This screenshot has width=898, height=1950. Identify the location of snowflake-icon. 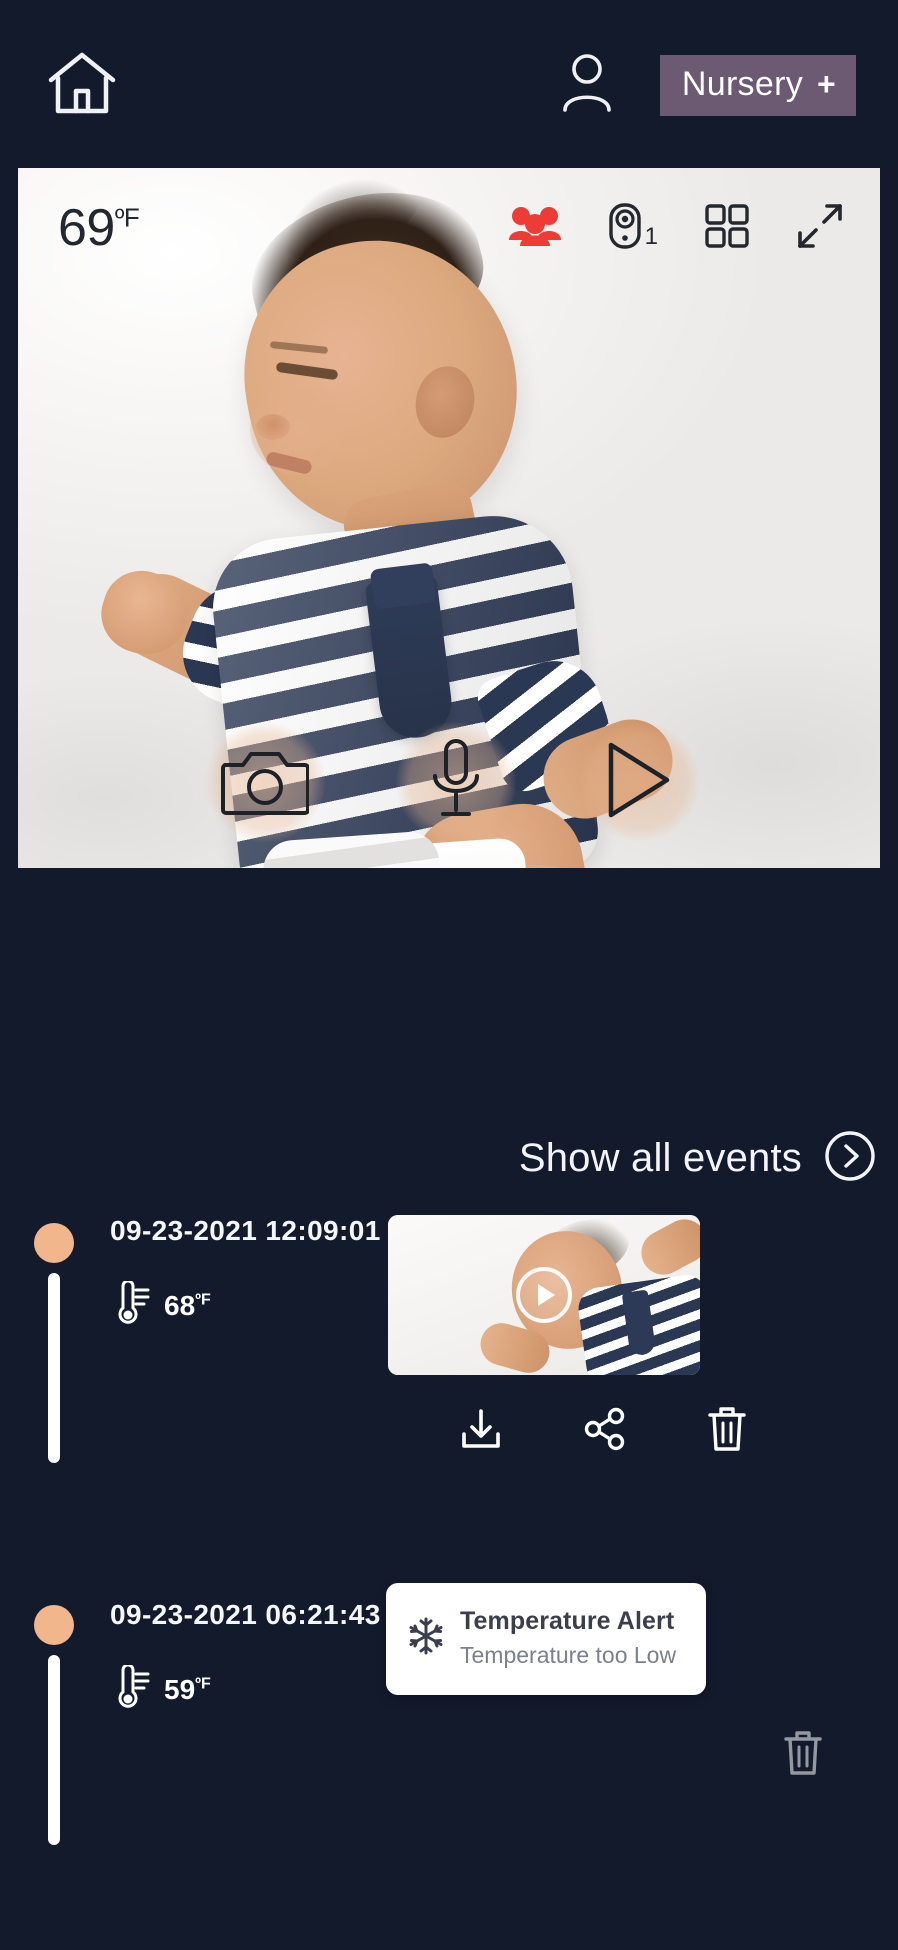
(426, 1638).